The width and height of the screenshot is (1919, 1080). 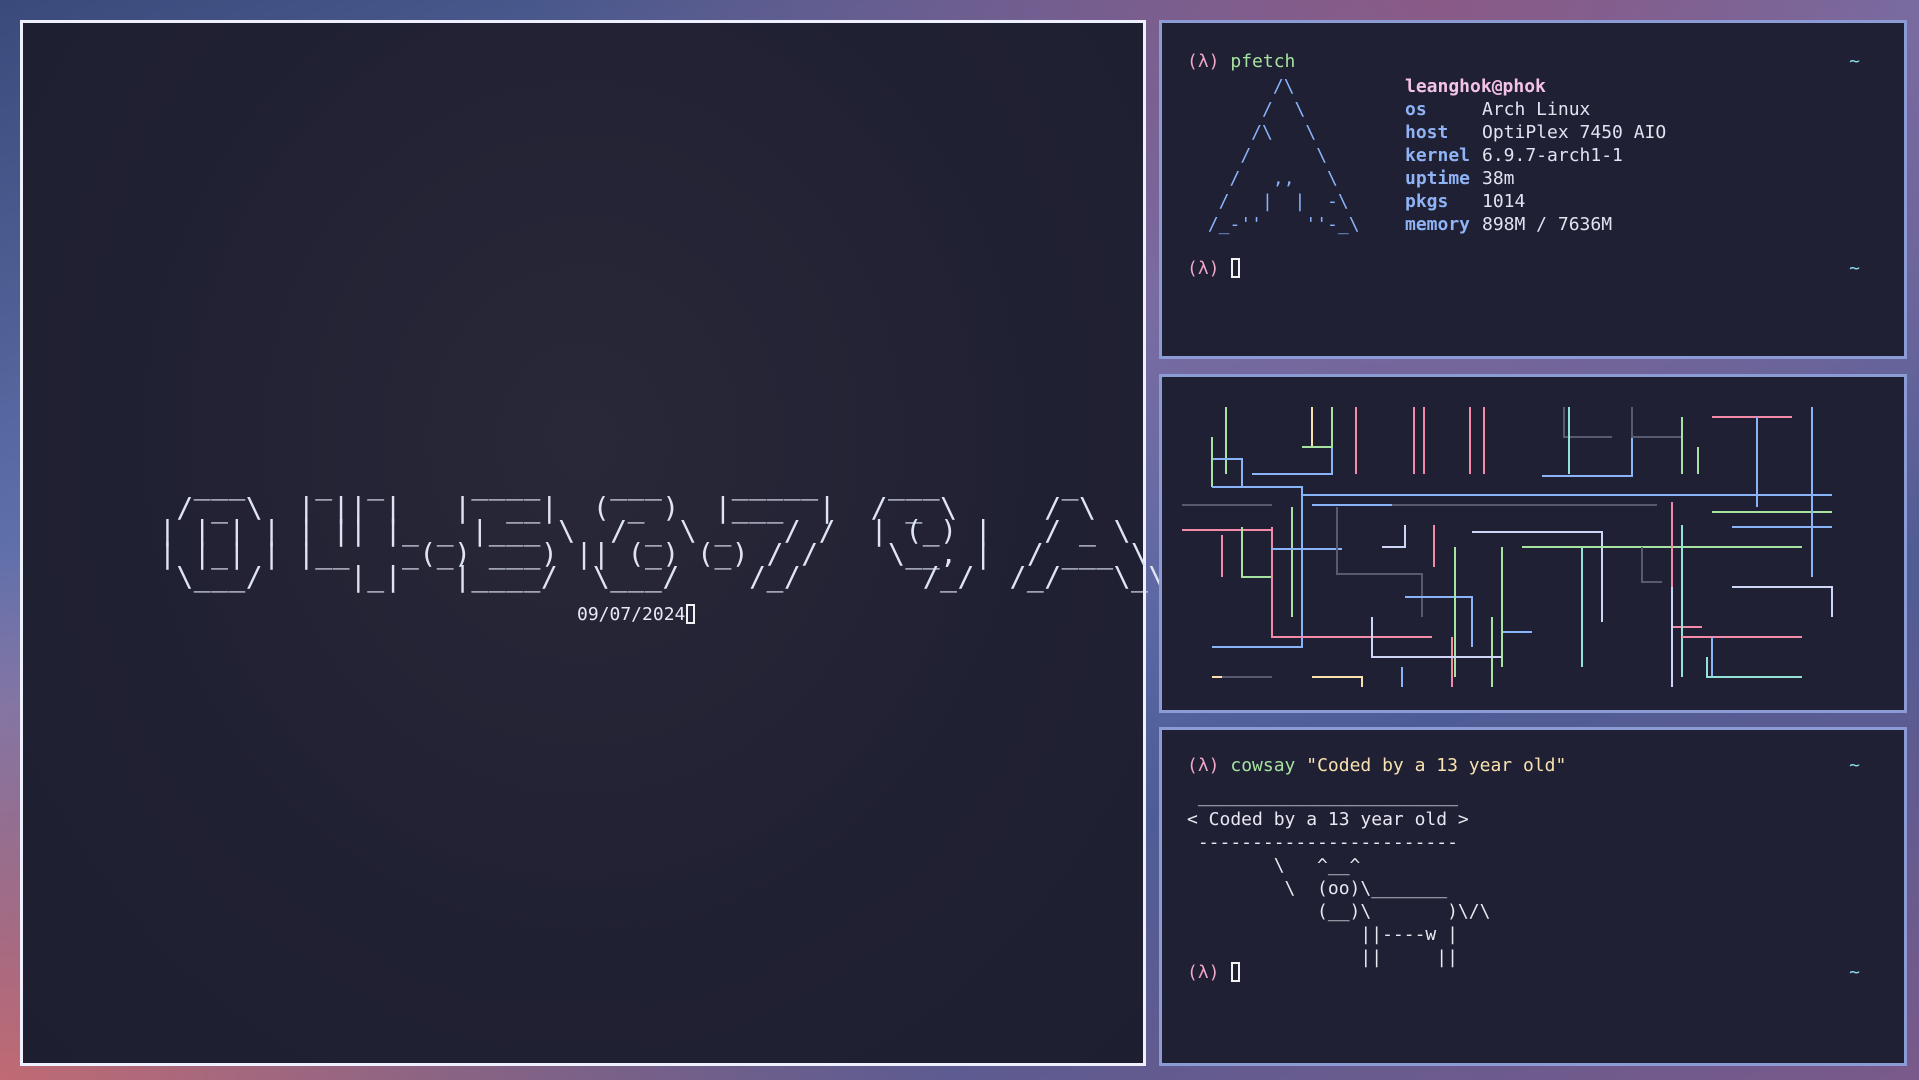 I want to click on user-host: leanghok@phok, so click(x=1475, y=86).